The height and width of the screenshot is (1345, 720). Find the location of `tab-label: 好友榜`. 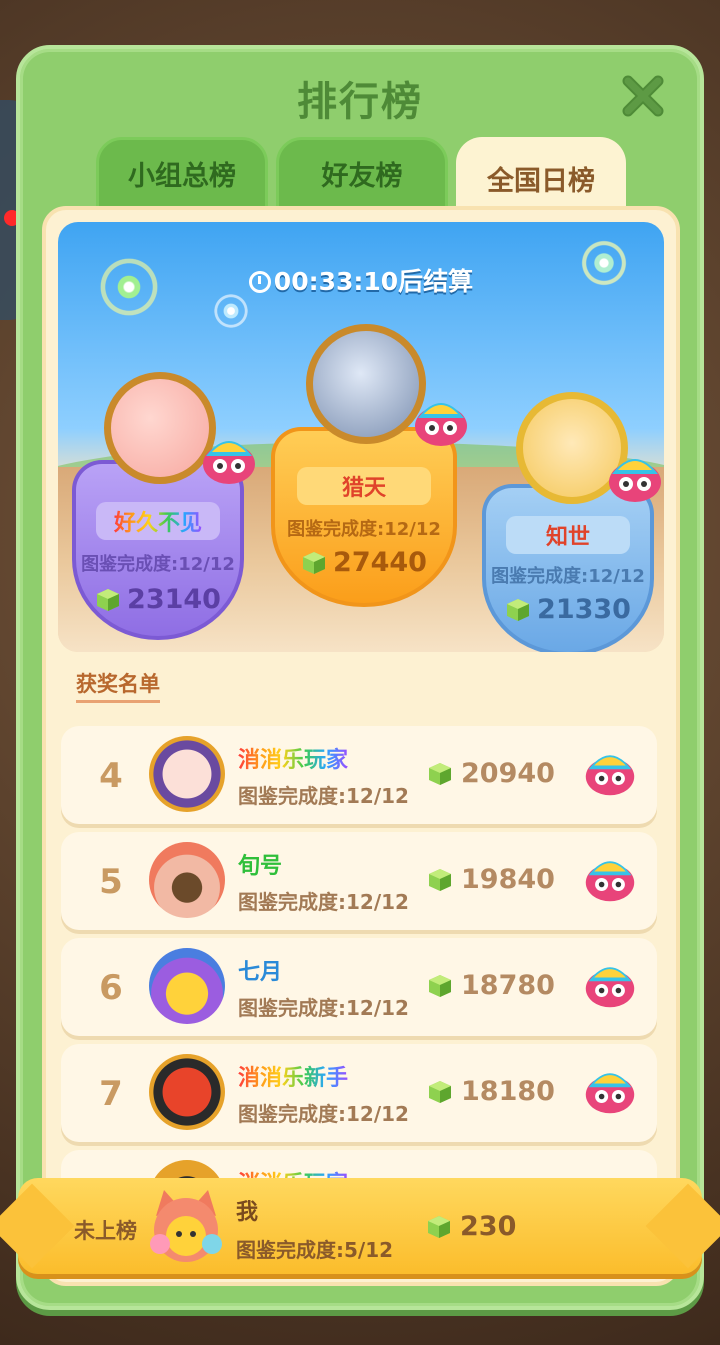

tab-label: 好友榜 is located at coordinates (362, 176).